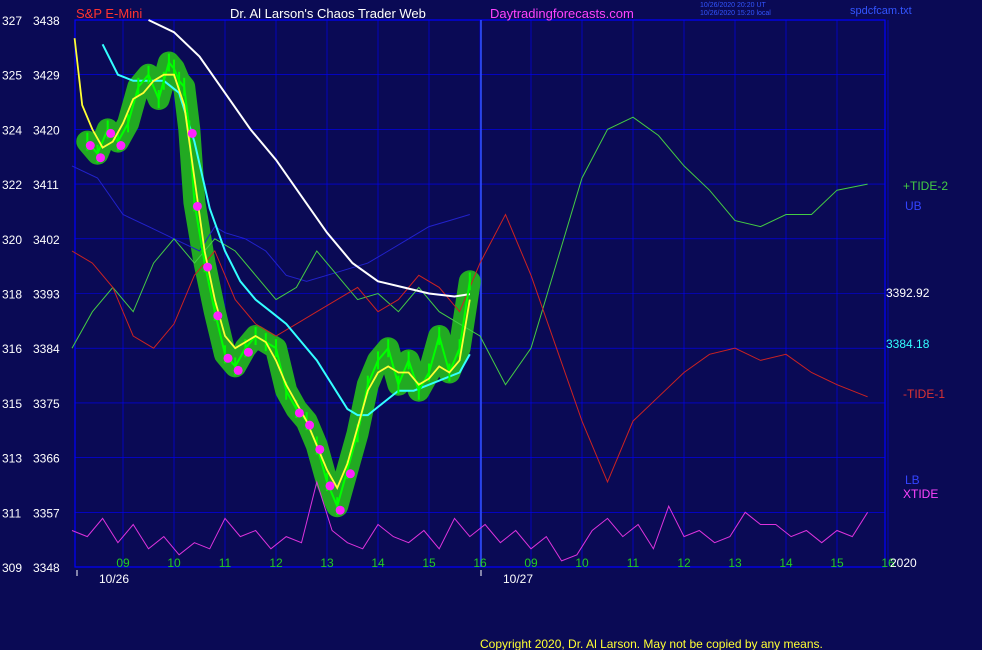 The height and width of the screenshot is (650, 982). Describe the element at coordinates (12, 295) in the screenshot. I see `y-left-tick: 318` at that location.